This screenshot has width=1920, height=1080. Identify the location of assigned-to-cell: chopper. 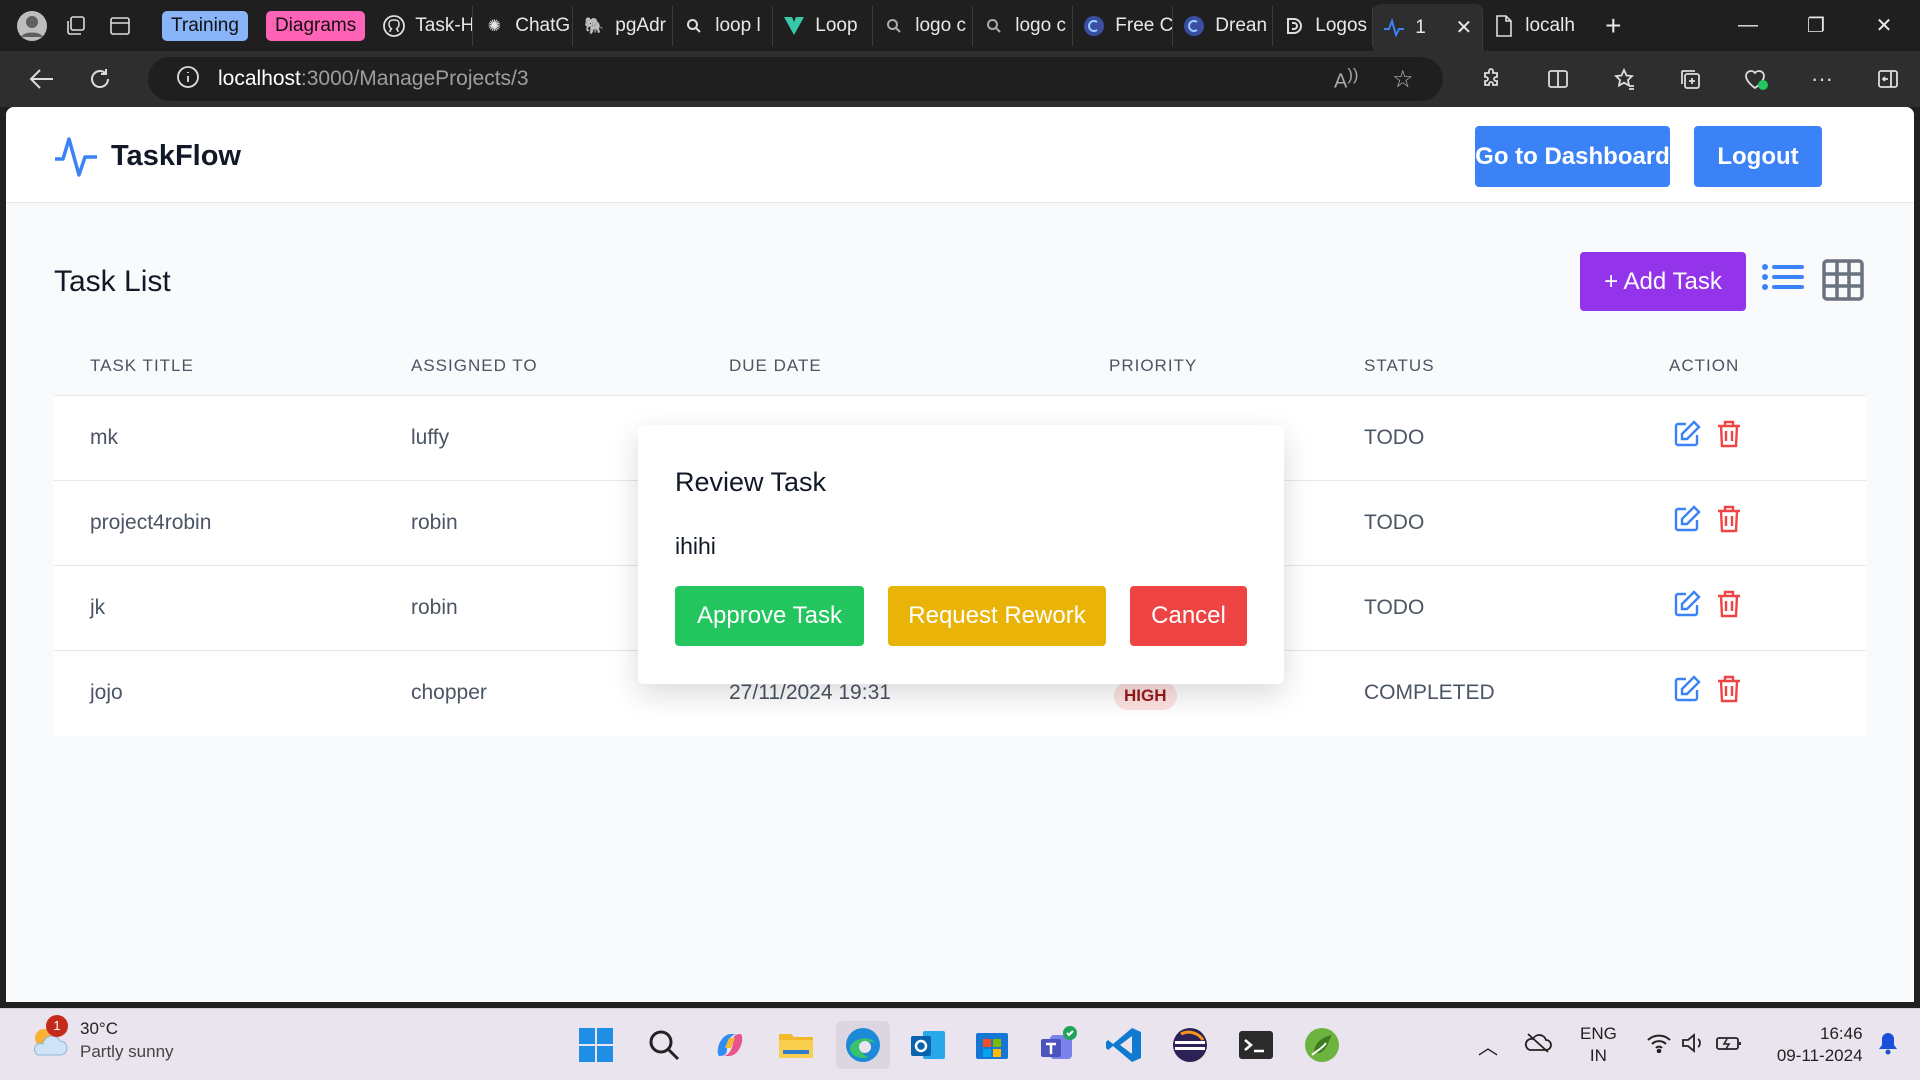
(449, 692).